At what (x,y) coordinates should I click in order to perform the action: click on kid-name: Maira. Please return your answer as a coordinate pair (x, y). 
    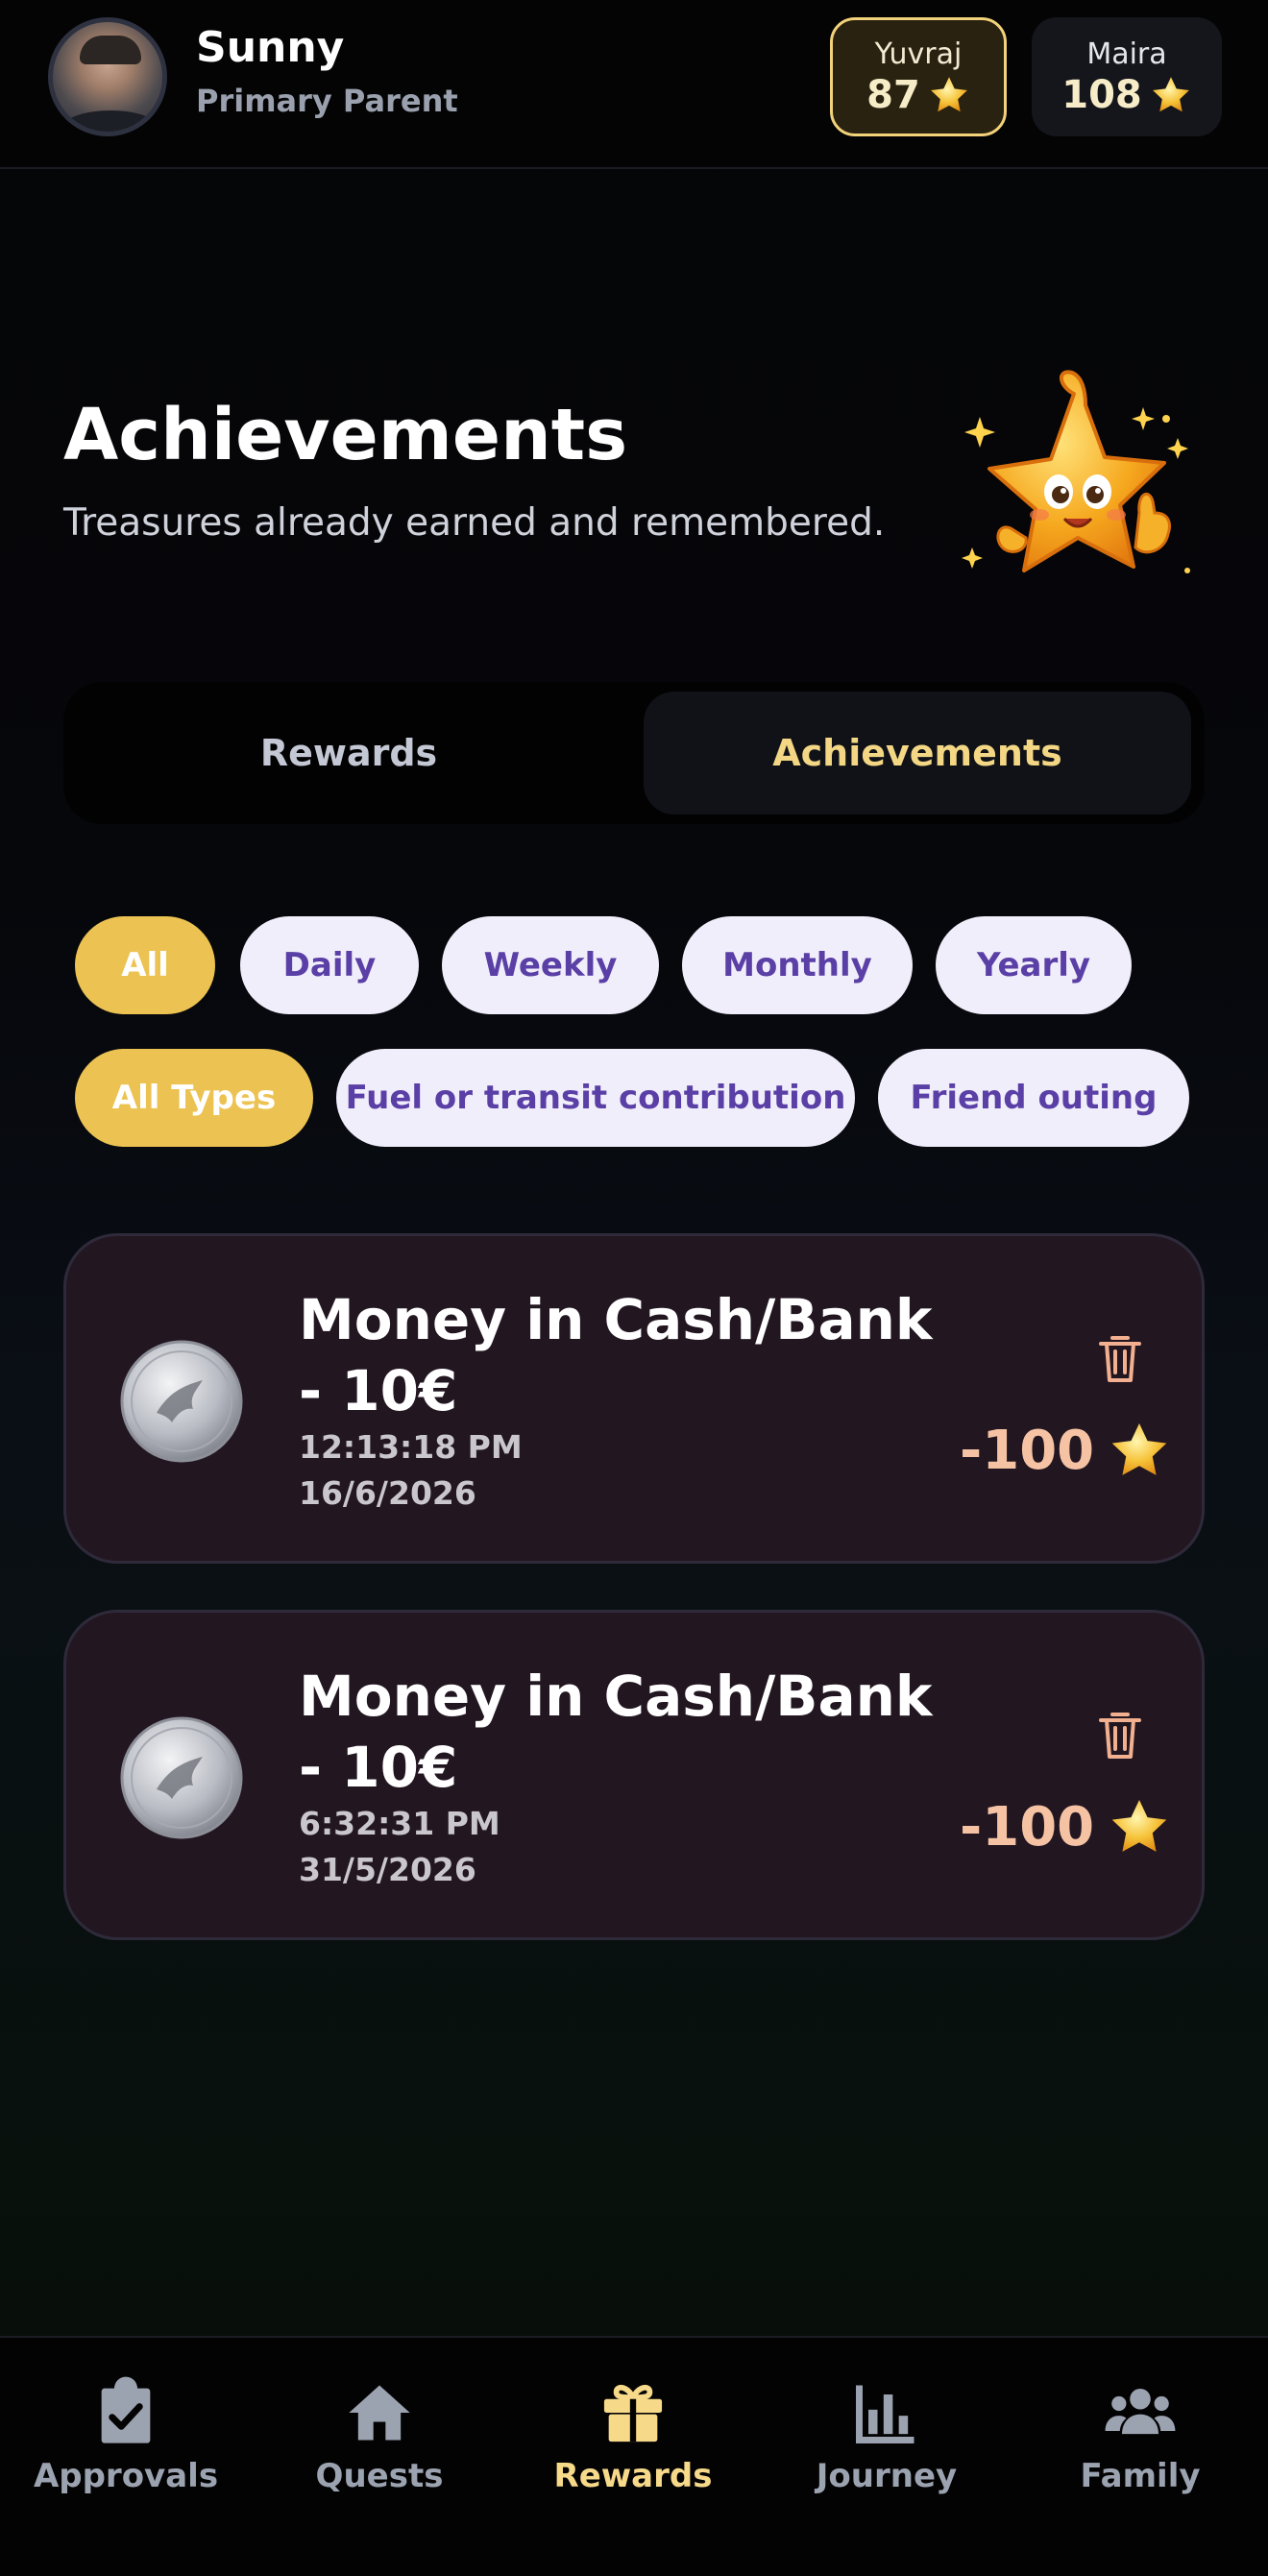
    Looking at the image, I should click on (1126, 53).